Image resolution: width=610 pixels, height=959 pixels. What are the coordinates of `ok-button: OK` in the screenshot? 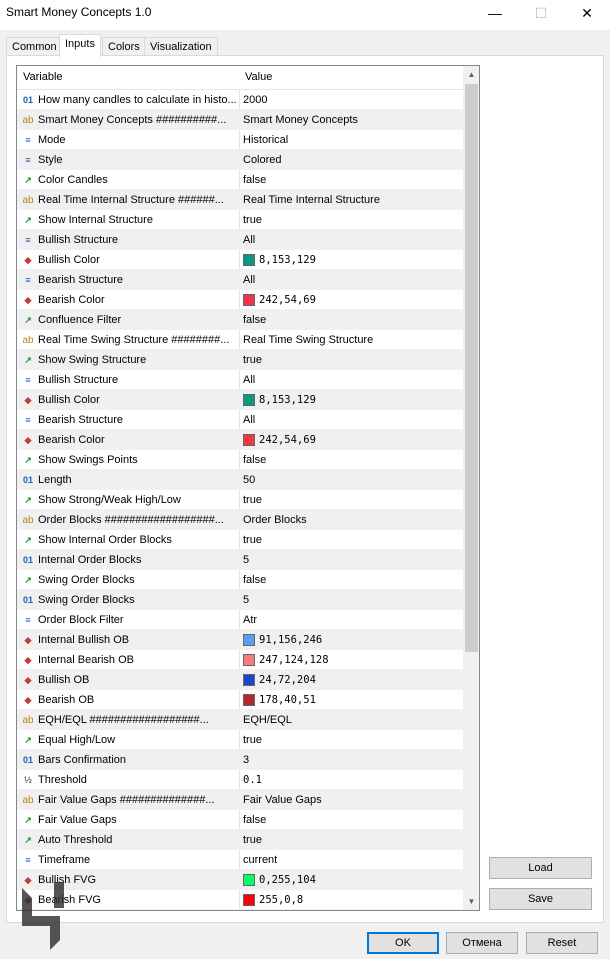 It's located at (403, 943).